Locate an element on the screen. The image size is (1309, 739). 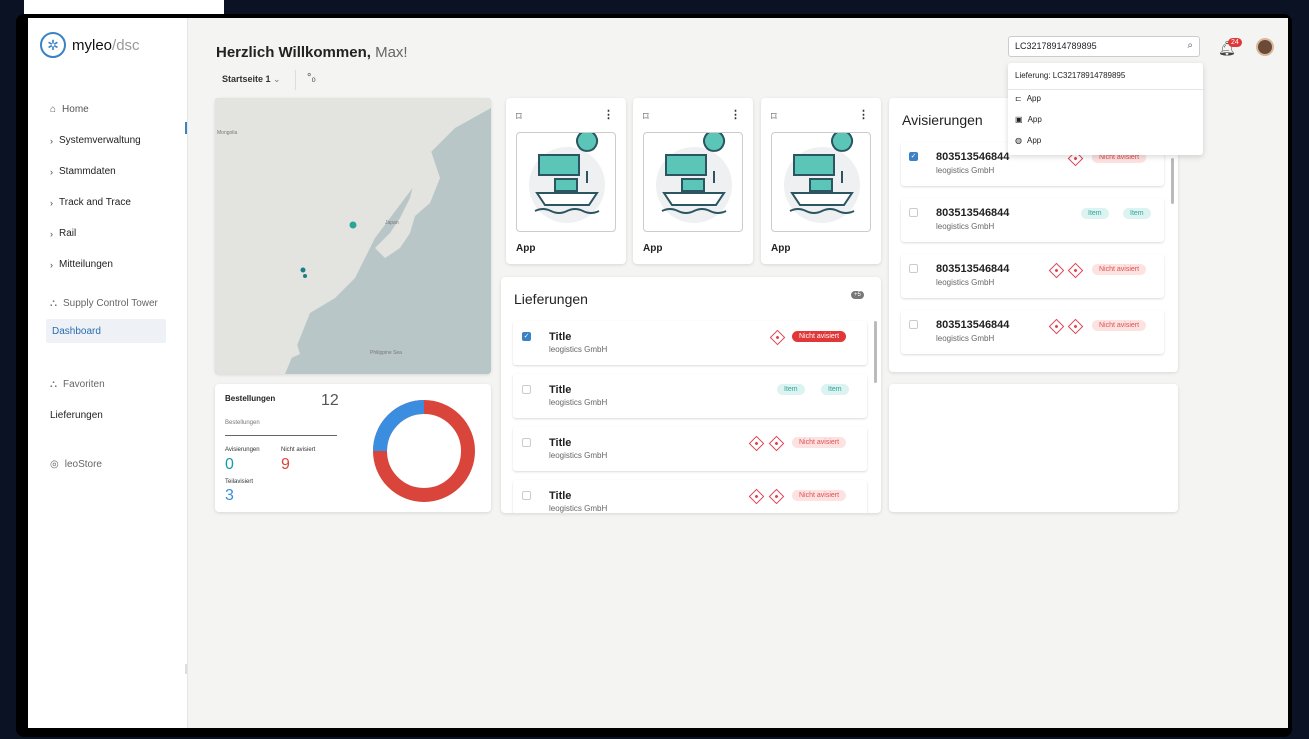
sidebar-item-track-and-trace: › Track and Trace is located at coordinates (108, 202).